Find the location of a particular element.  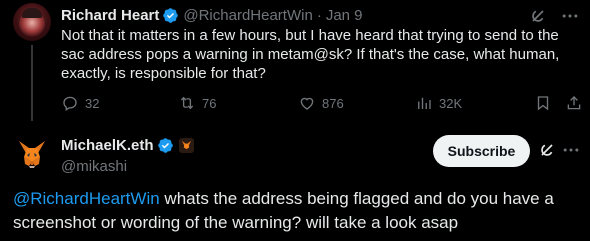

metamask-fox-icon is located at coordinates (32, 154).